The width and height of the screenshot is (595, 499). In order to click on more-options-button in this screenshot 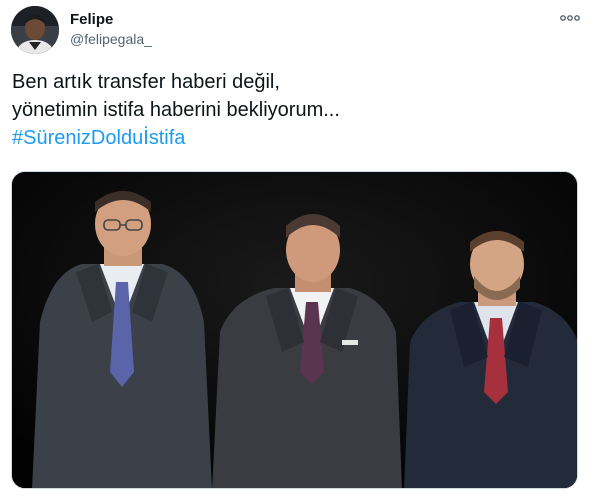, I will do `click(570, 18)`.